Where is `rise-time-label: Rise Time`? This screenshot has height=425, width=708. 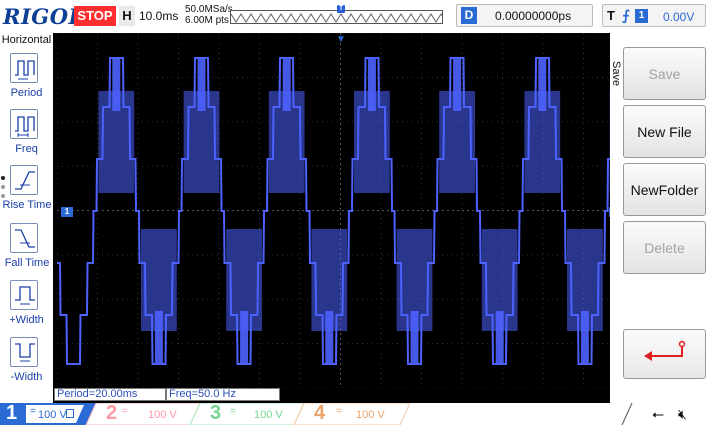
rise-time-label: Rise Time is located at coordinates (27, 205).